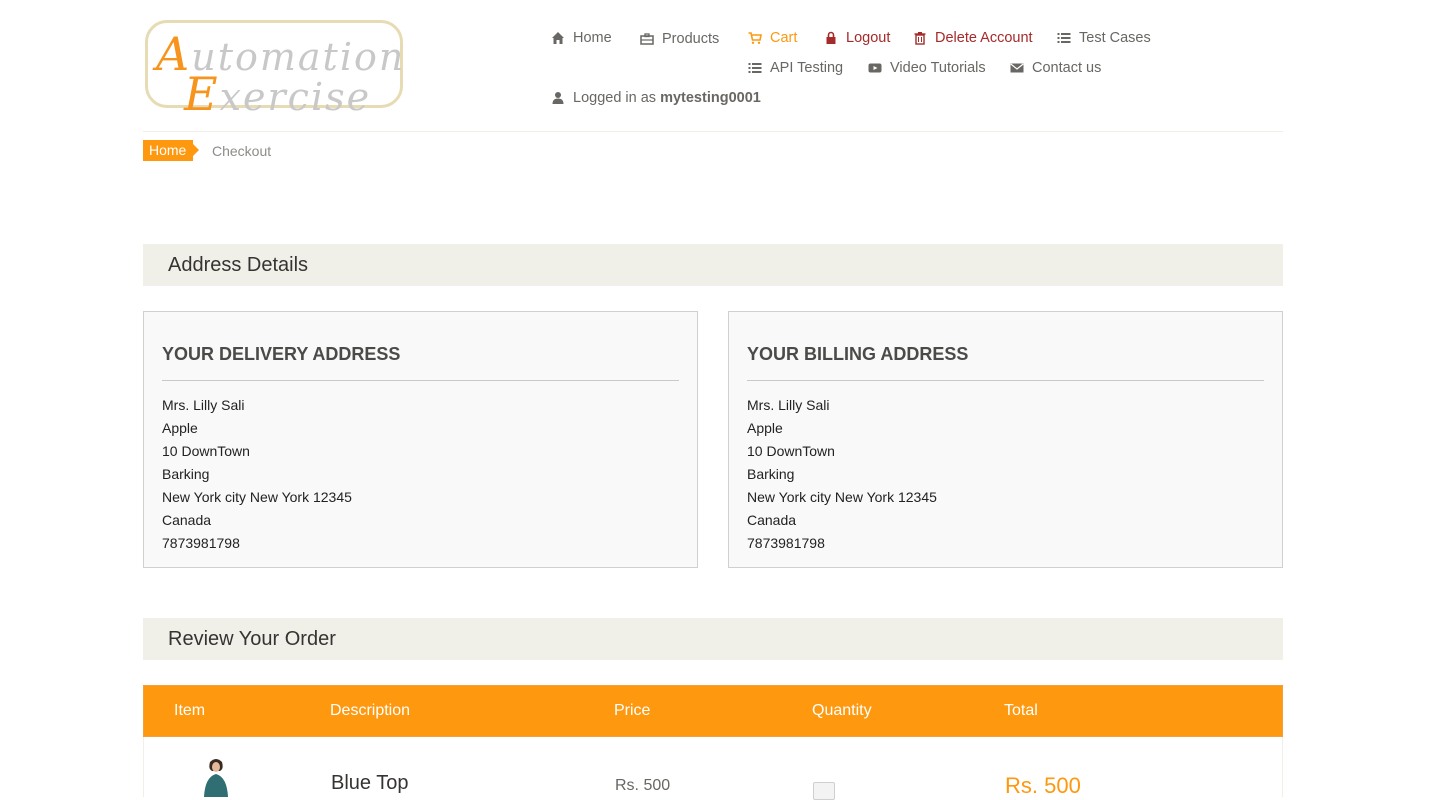 The width and height of the screenshot is (1440, 800). I want to click on col-quantity: Quantity, so click(842, 710).